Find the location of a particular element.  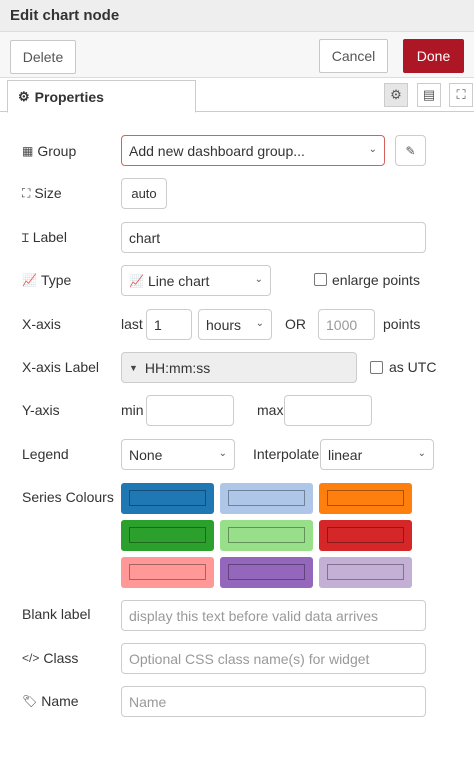

label-label-text: Label is located at coordinates (49, 237).